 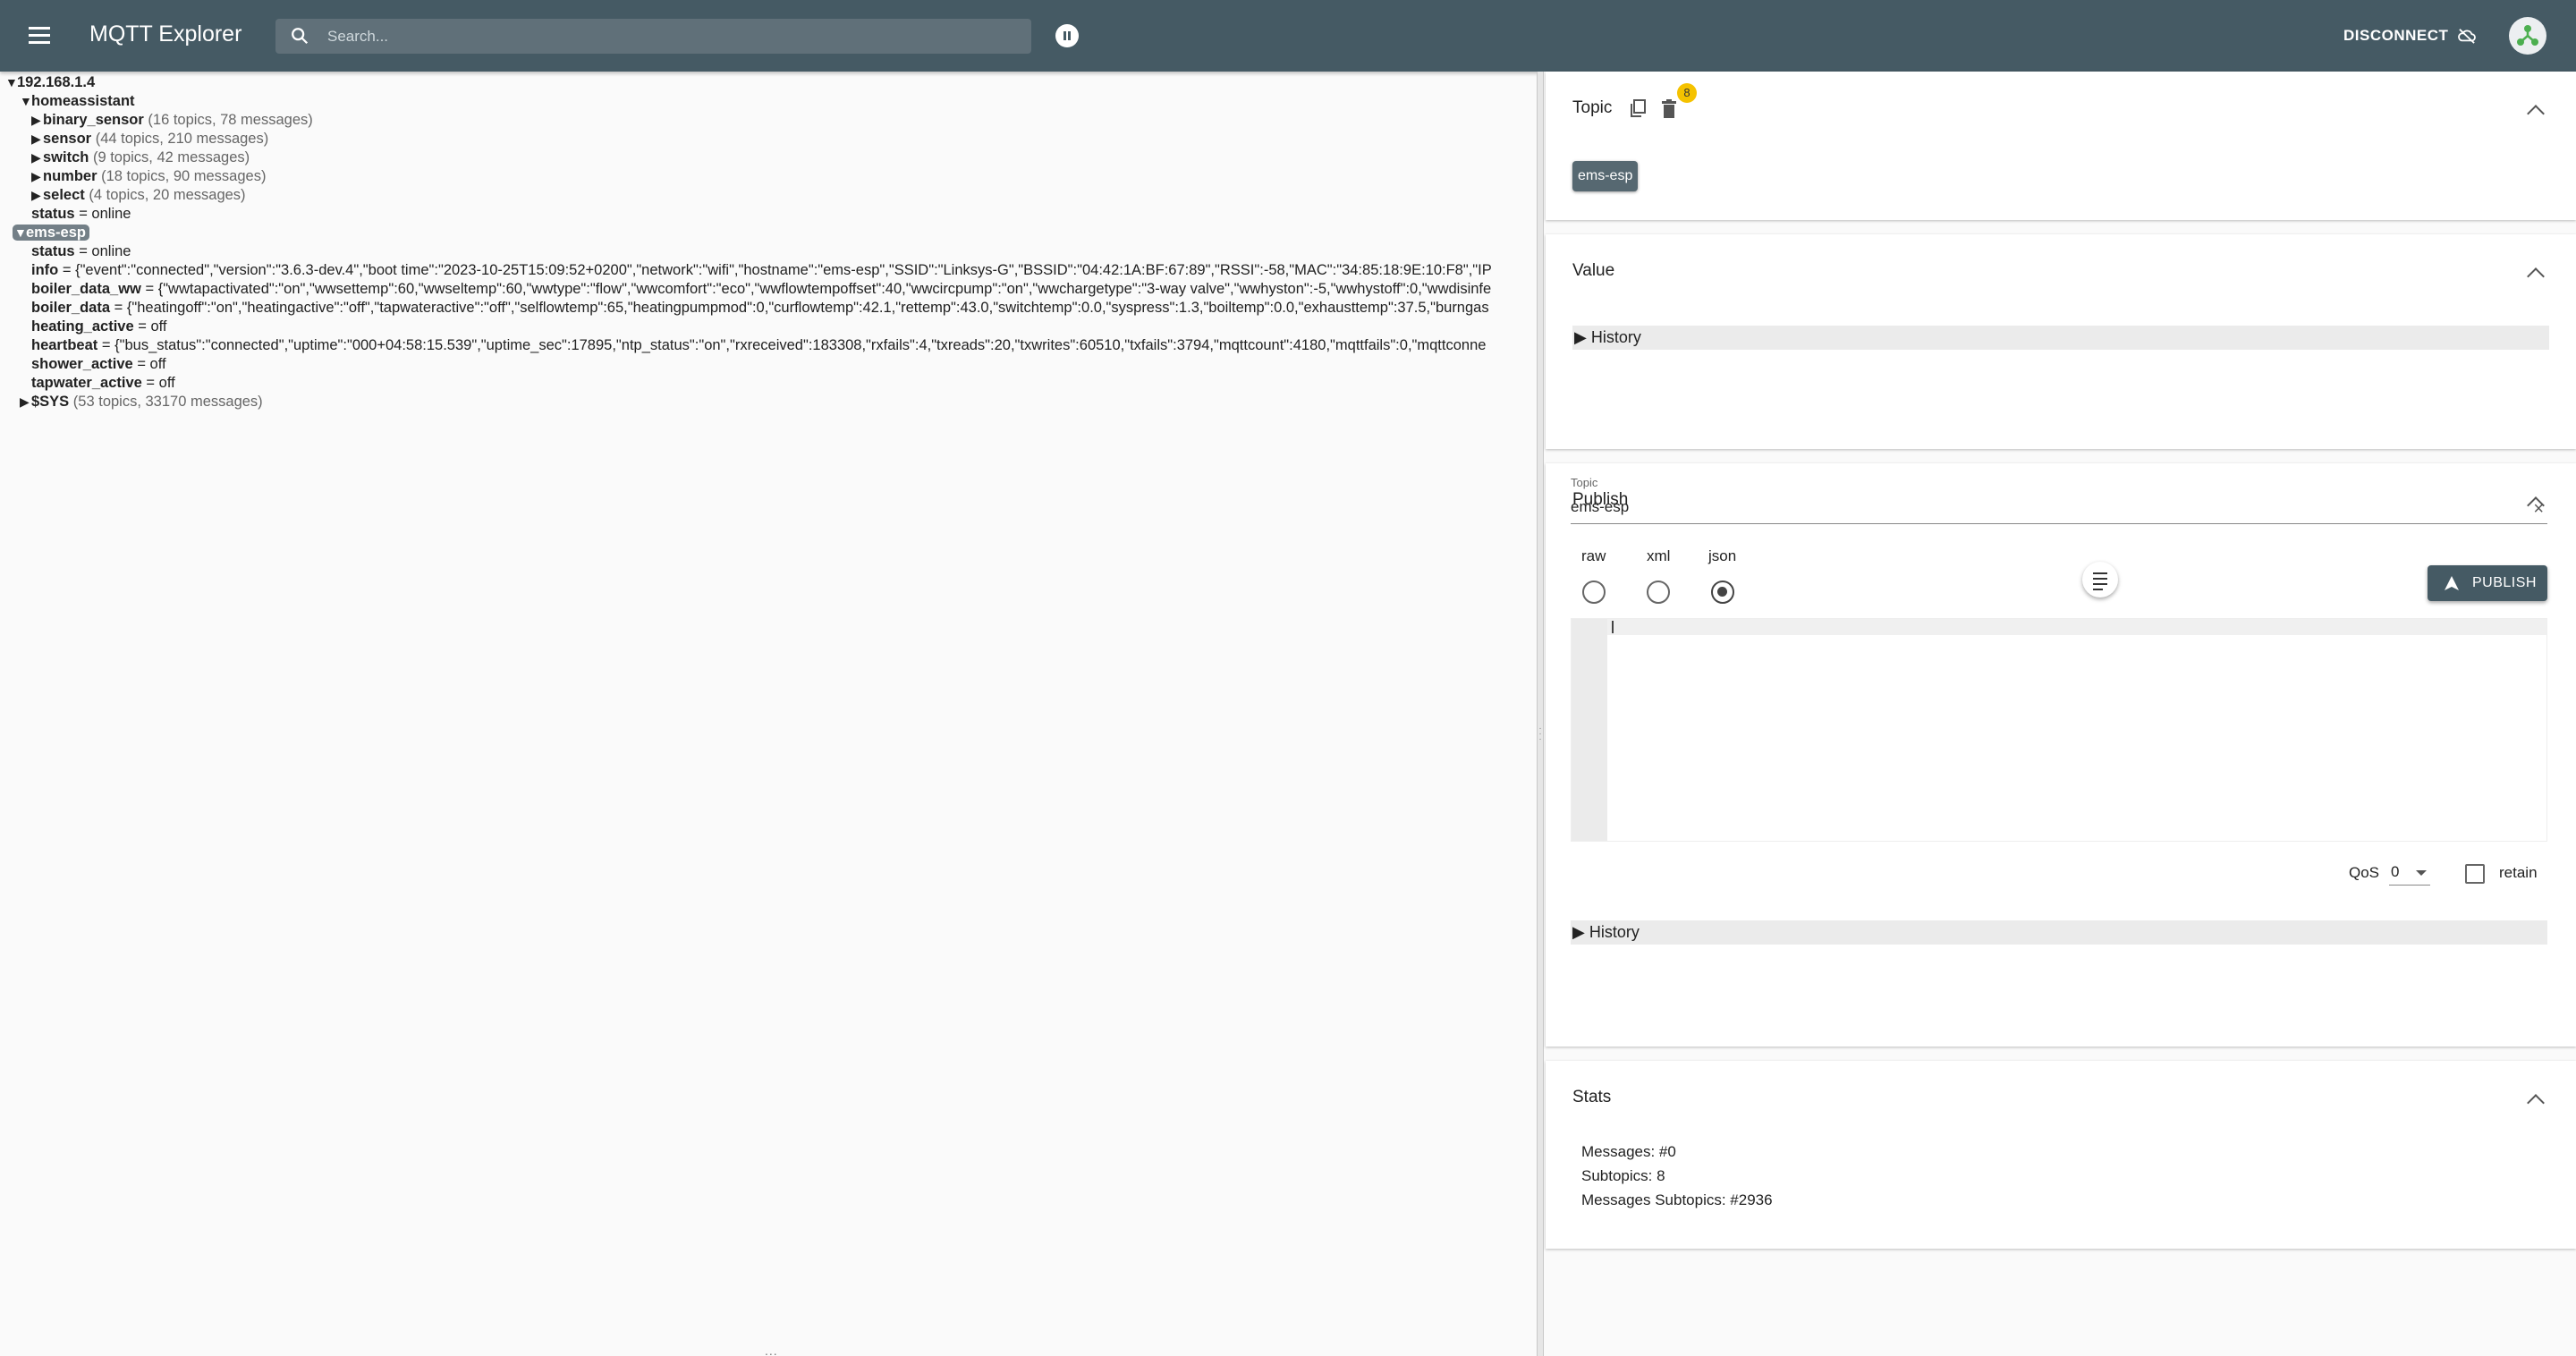 What do you see at coordinates (1067, 35) in the screenshot?
I see `pause-button` at bounding box center [1067, 35].